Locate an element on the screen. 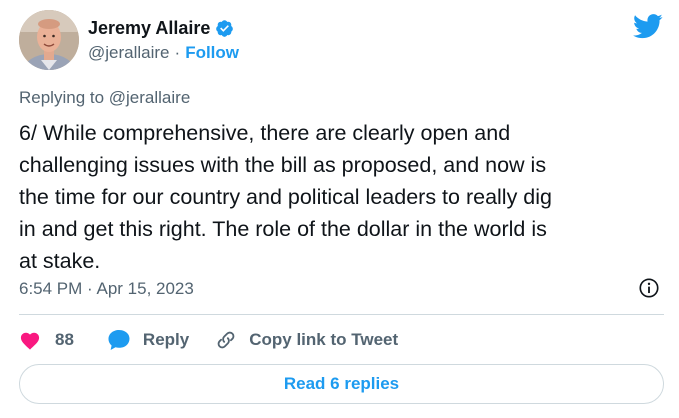 The height and width of the screenshot is (418, 679). read-replies-button: Read 6 replies is located at coordinates (341, 384).